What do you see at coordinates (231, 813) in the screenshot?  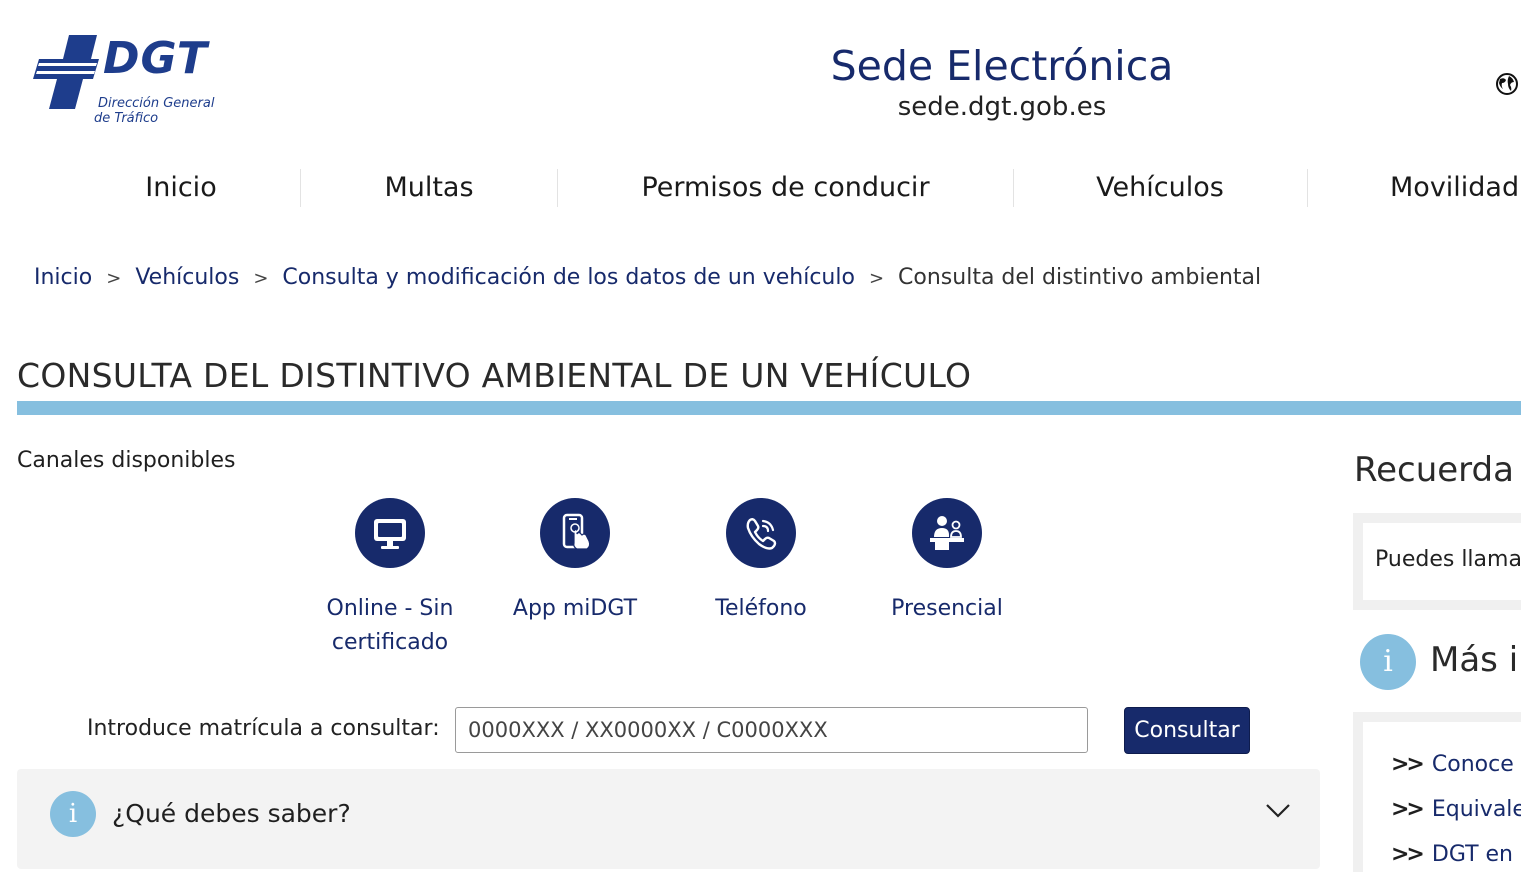 I see `accordion-title: ¿Qué debes saber?` at bounding box center [231, 813].